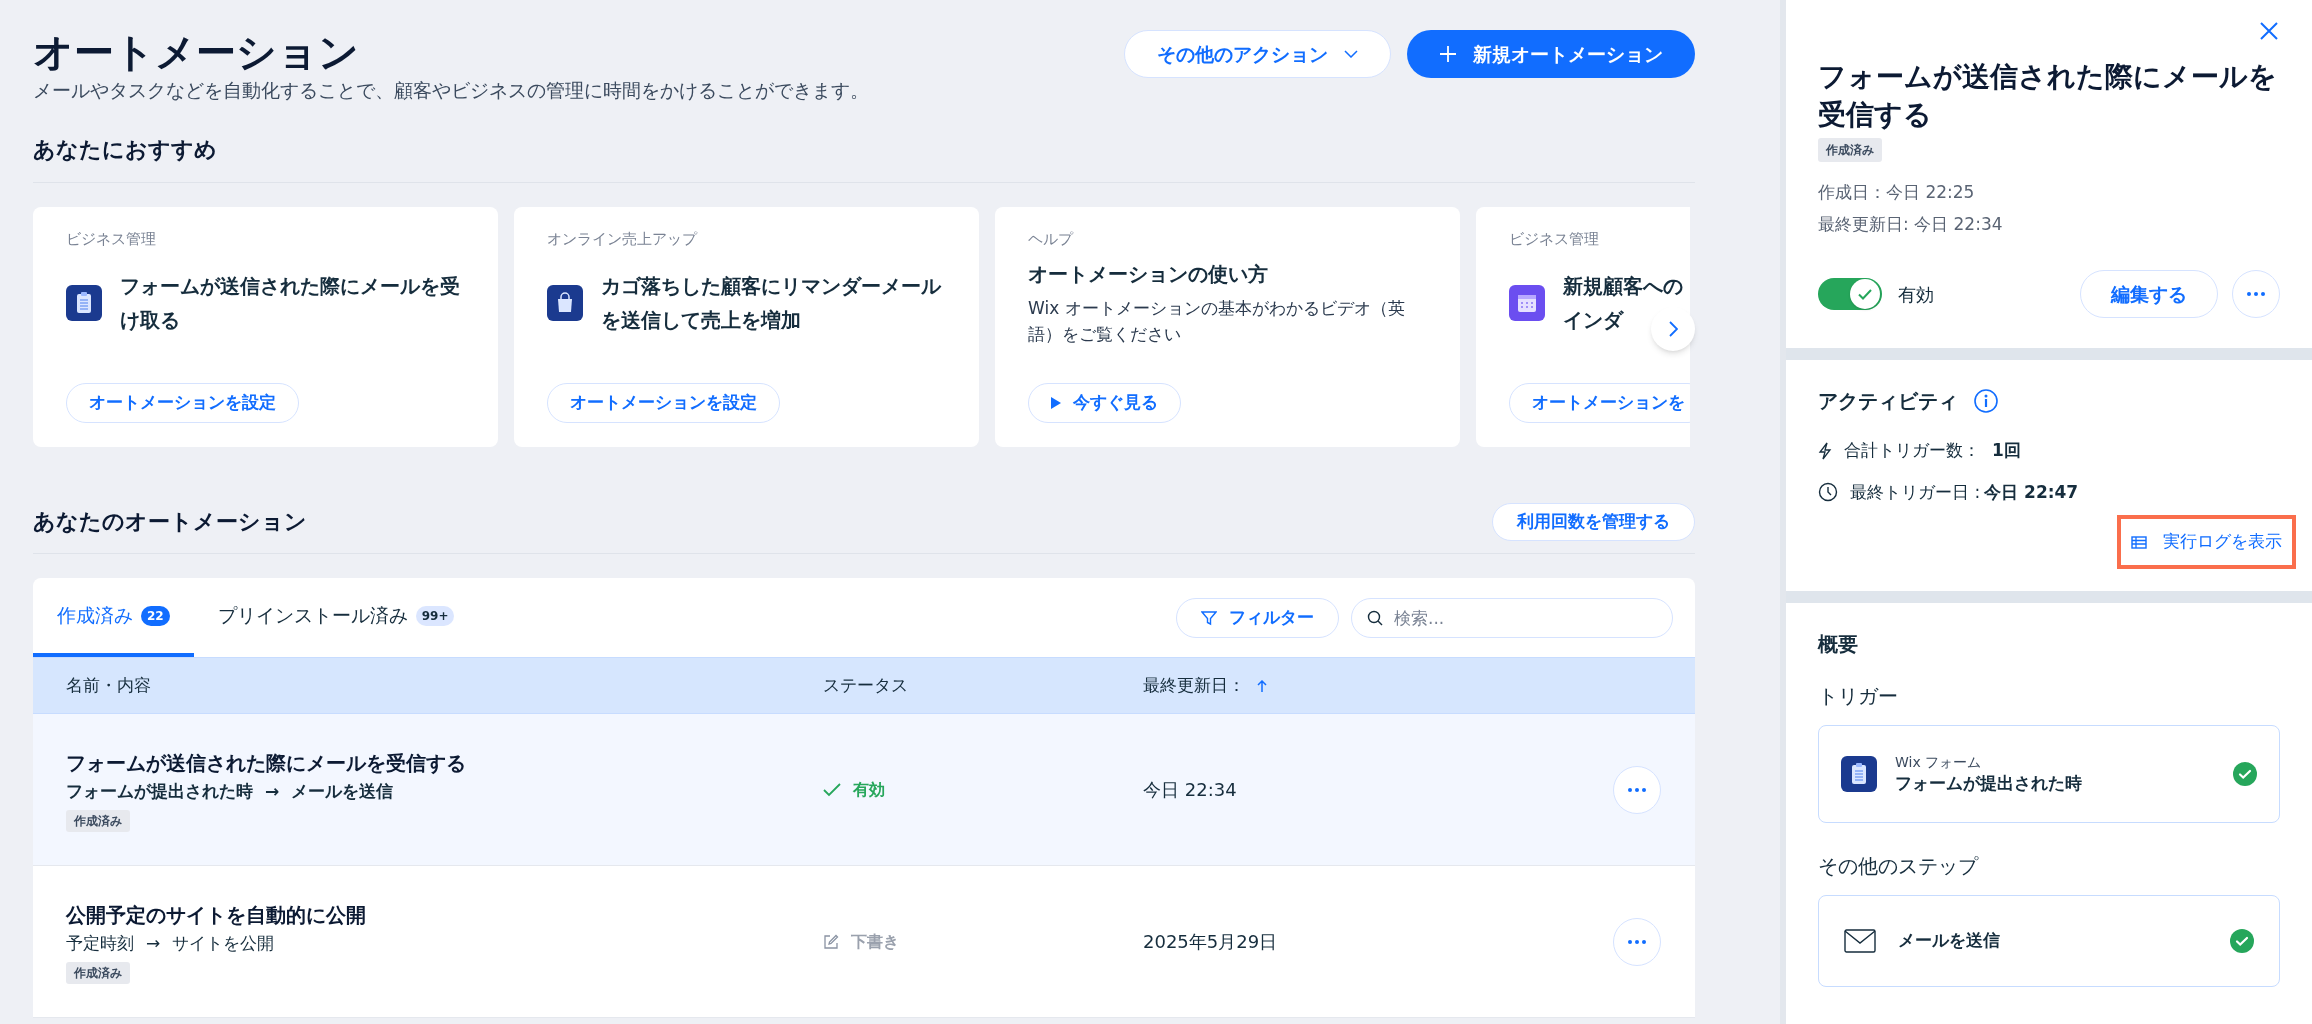  What do you see at coordinates (109, 685) in the screenshot?
I see `column-header: 名前・内容` at bounding box center [109, 685].